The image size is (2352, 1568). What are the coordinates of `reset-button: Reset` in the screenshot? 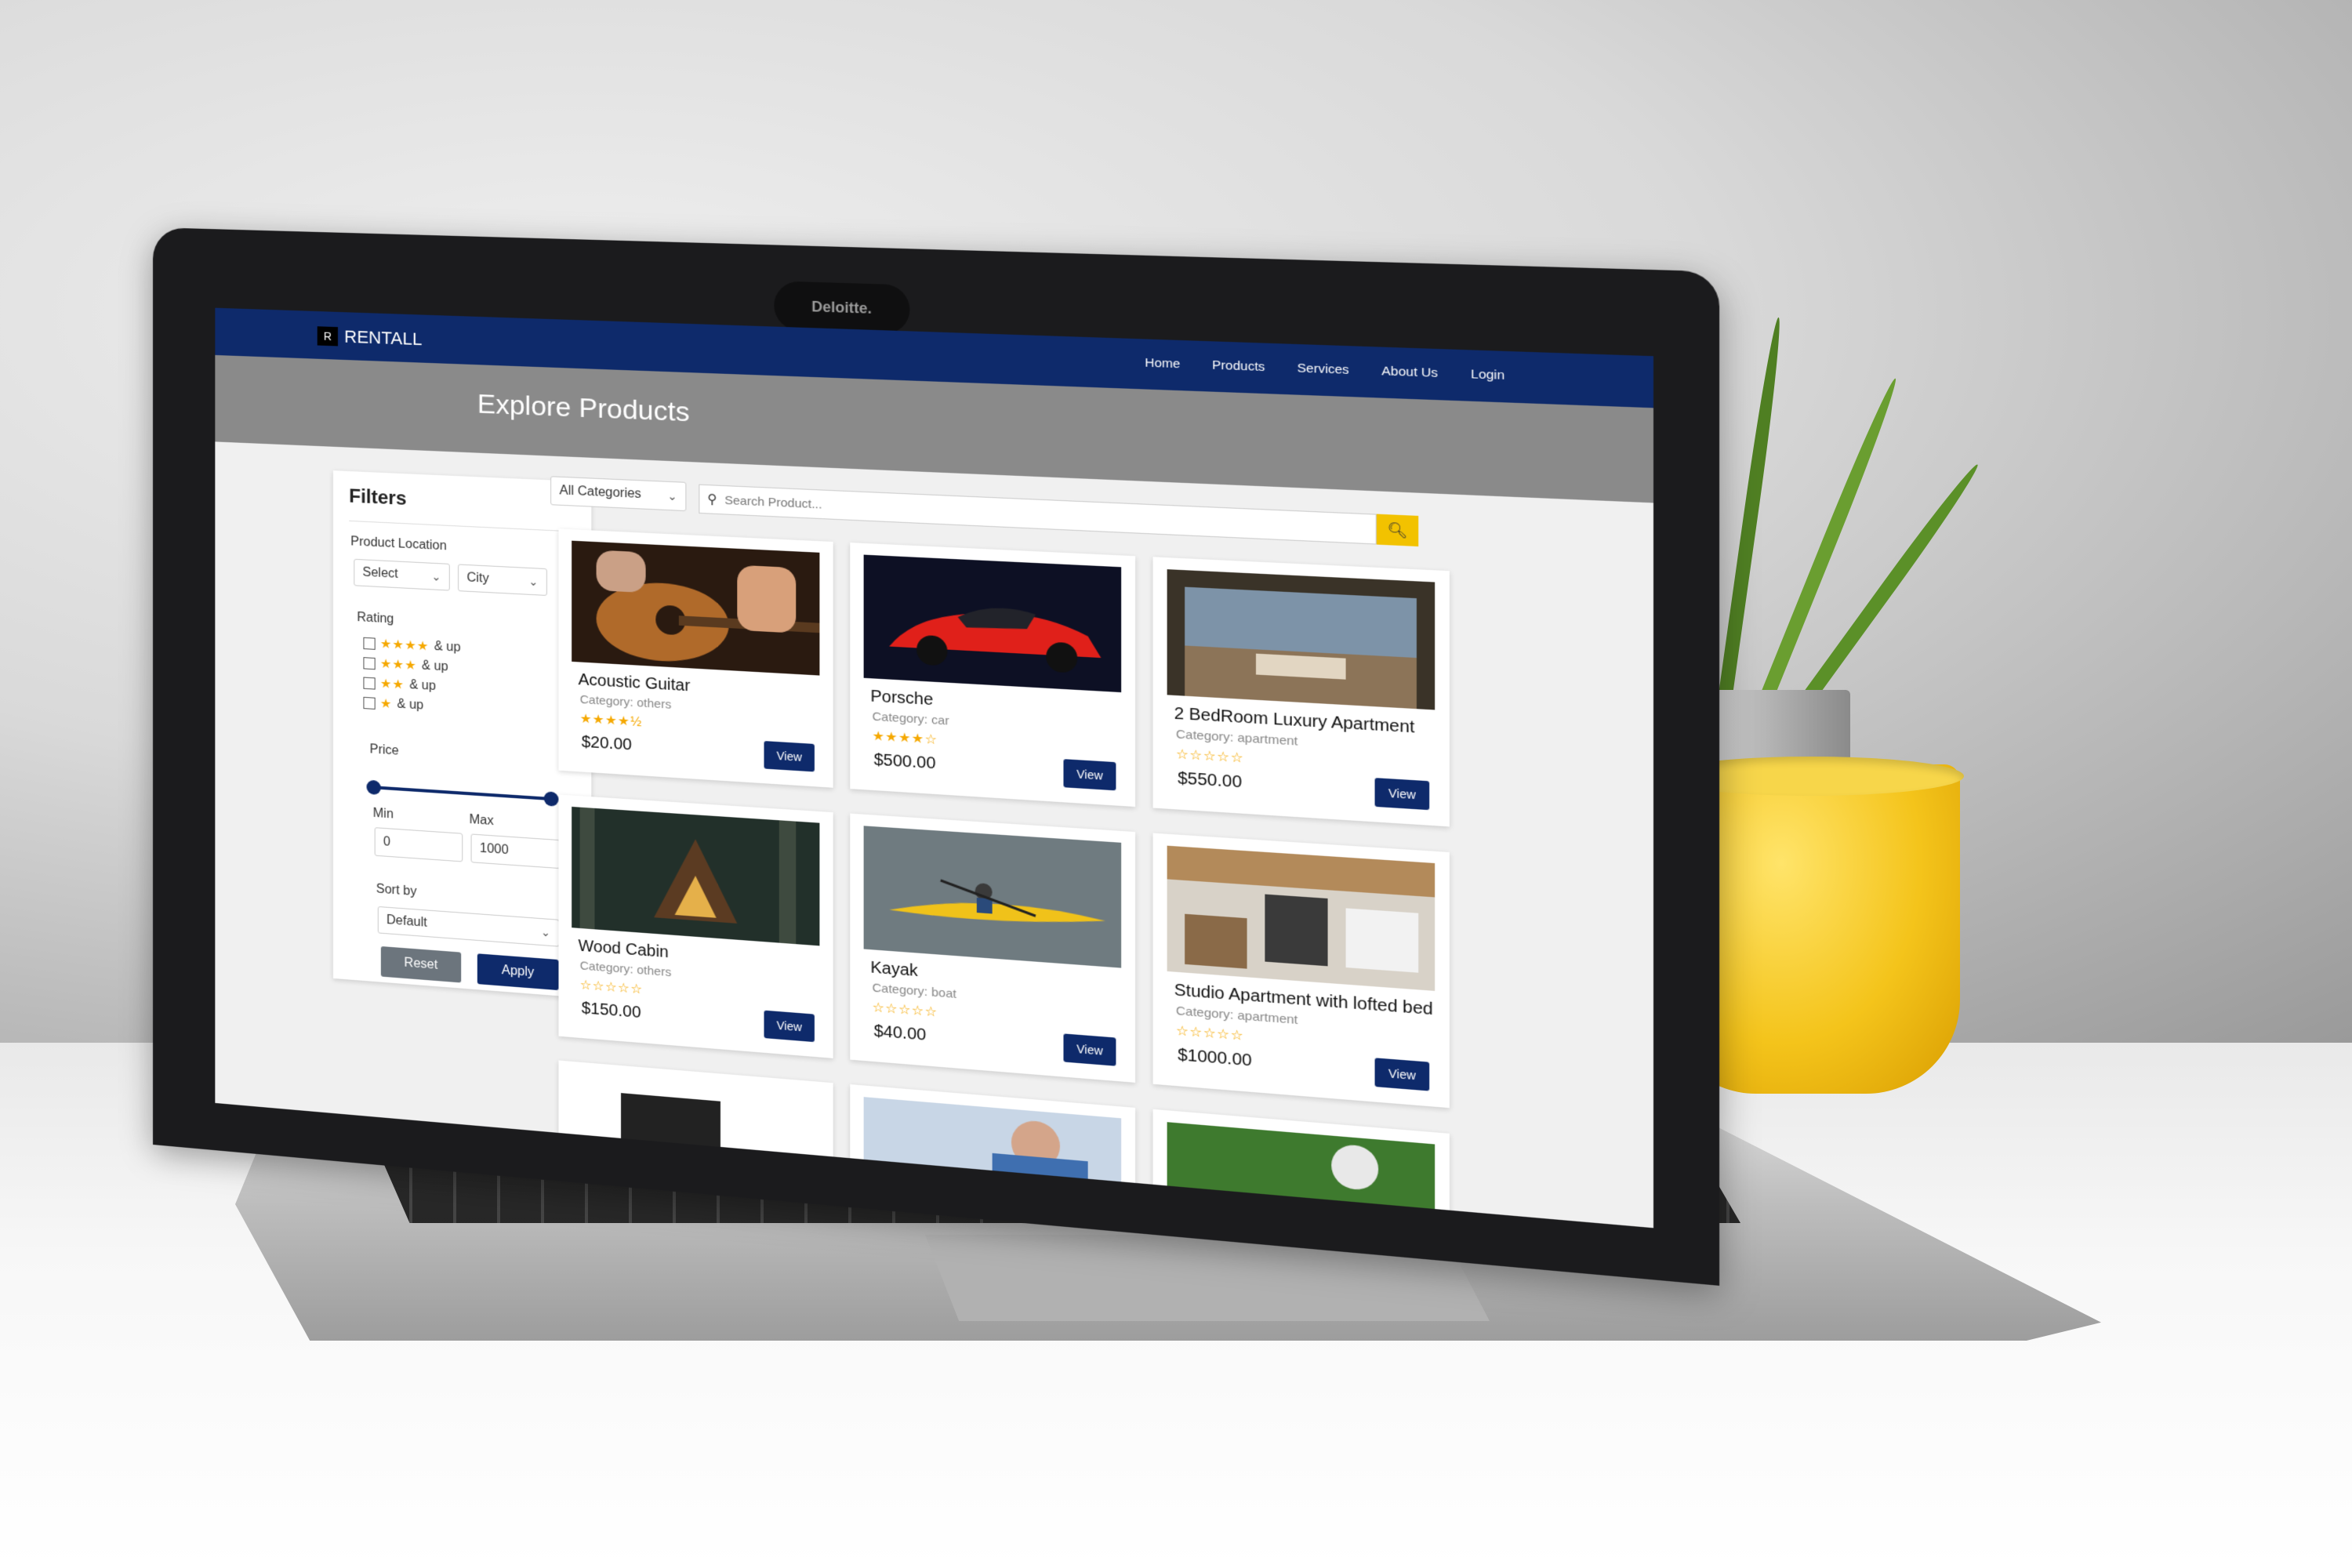 It's located at (421, 964).